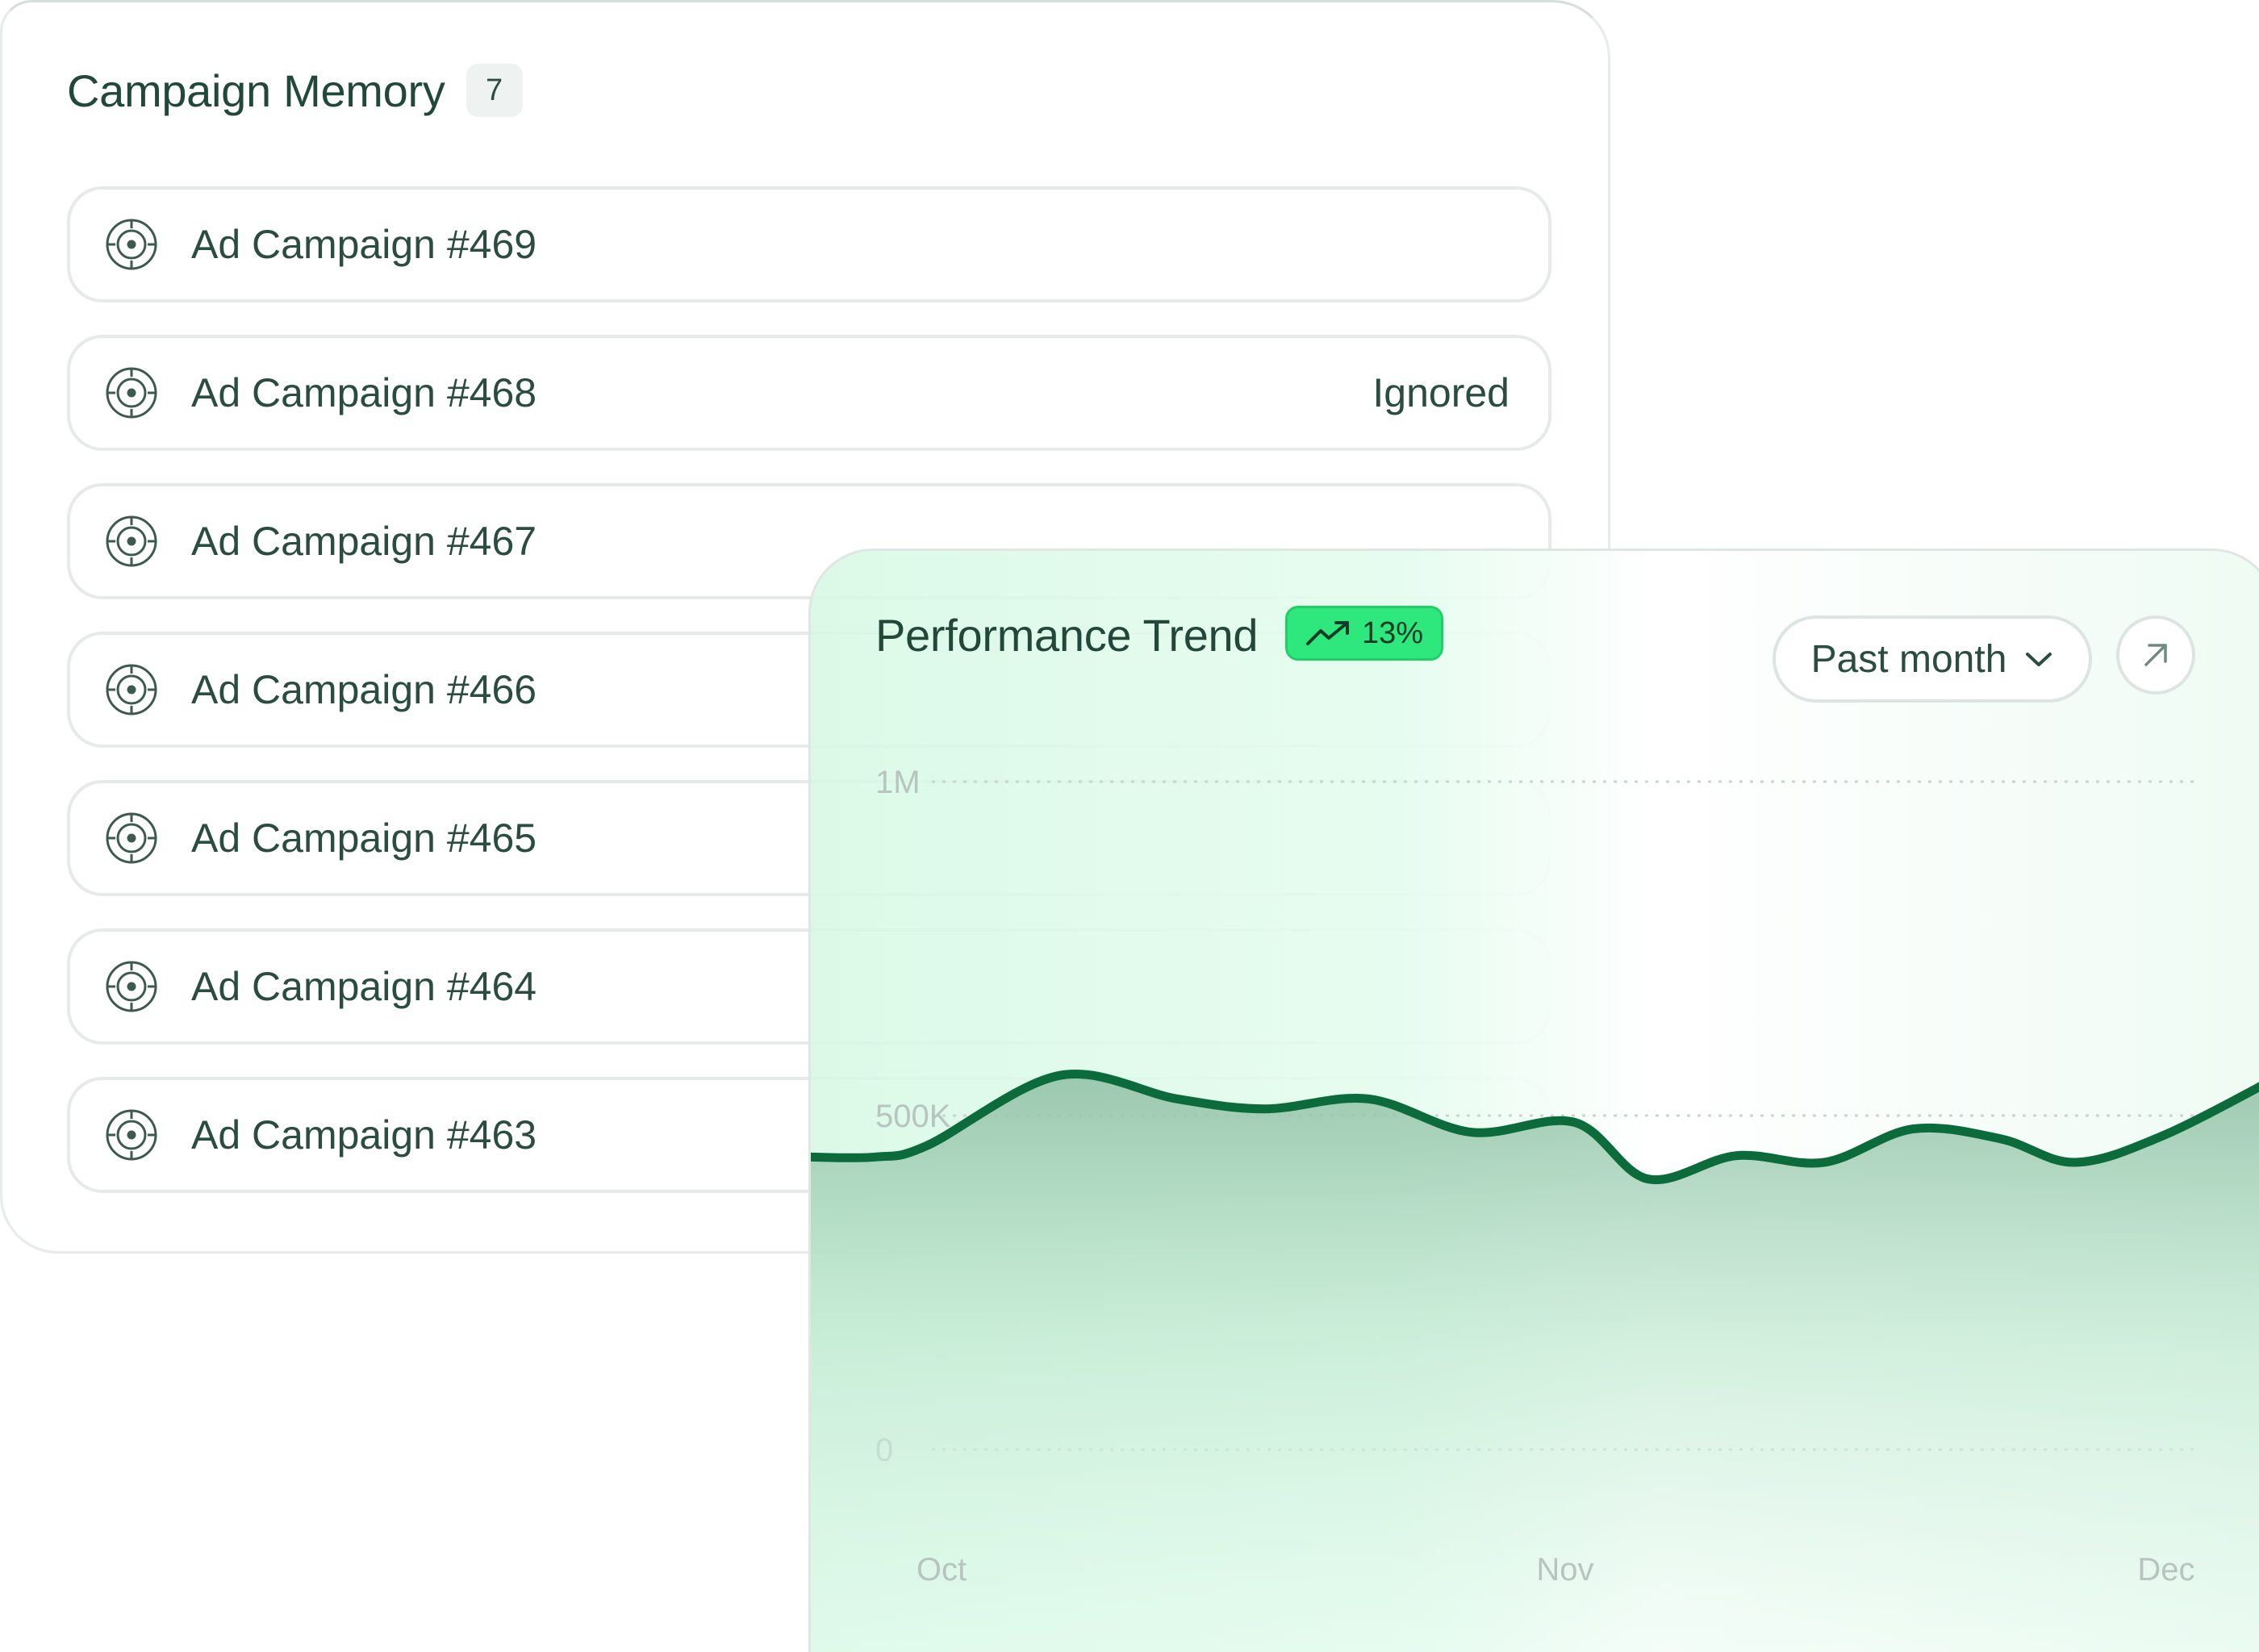 The image size is (2259, 1652). I want to click on campaign-memory-header: Campaign Memory 7, so click(295, 90).